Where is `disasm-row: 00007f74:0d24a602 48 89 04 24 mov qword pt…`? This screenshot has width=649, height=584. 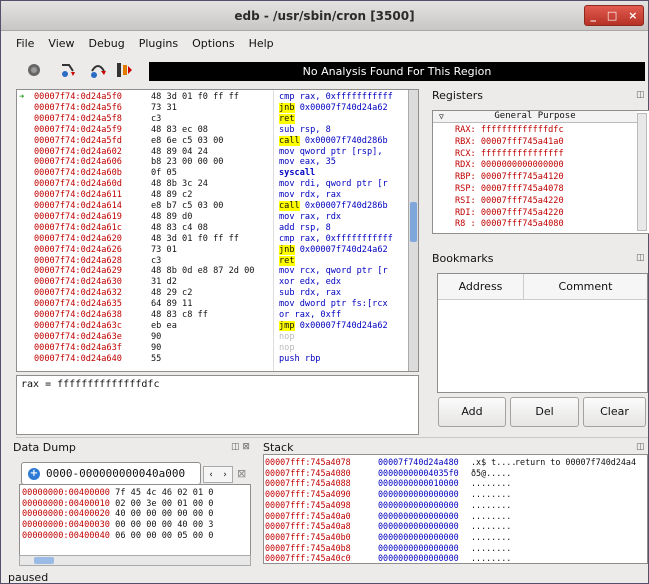
disasm-row: 00007f74:0d24a602 48 89 04 24 mov qword pt… is located at coordinates (212, 152).